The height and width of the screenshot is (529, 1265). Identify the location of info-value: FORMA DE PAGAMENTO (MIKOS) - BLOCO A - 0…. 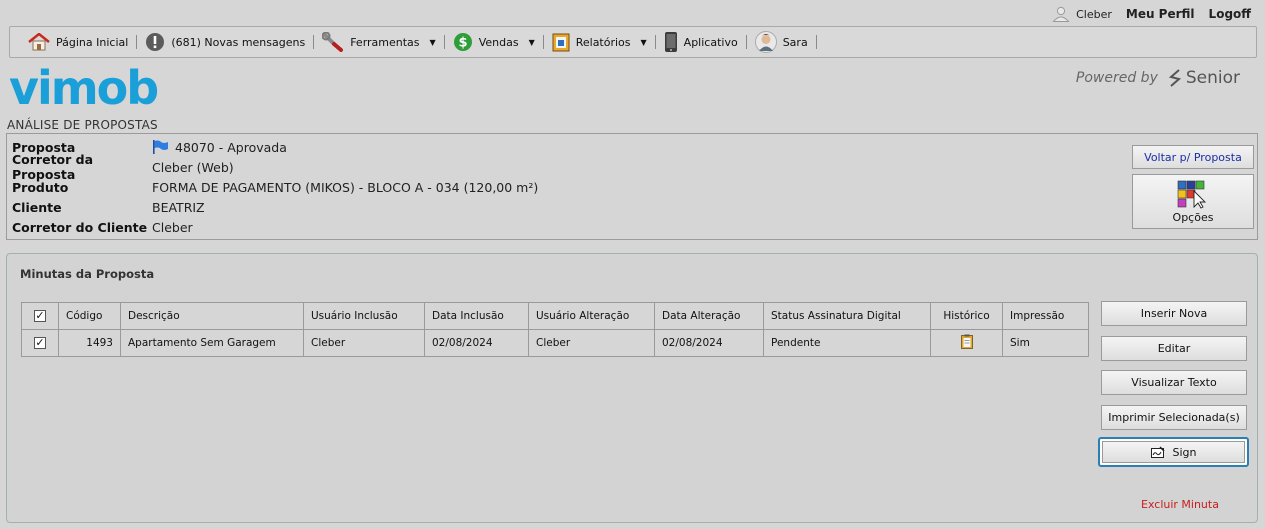
(345, 187).